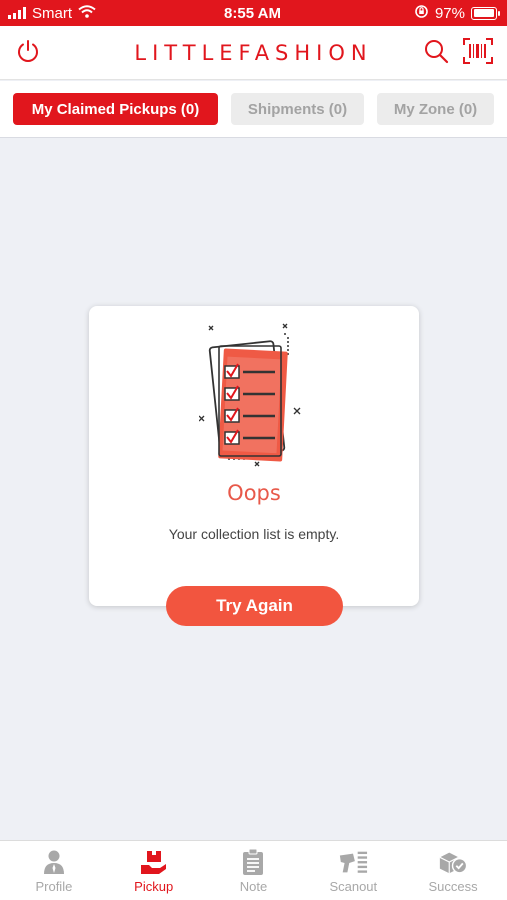 The width and height of the screenshot is (507, 900). What do you see at coordinates (353, 886) in the screenshot?
I see `nav-label-scanout: Scanout` at bounding box center [353, 886].